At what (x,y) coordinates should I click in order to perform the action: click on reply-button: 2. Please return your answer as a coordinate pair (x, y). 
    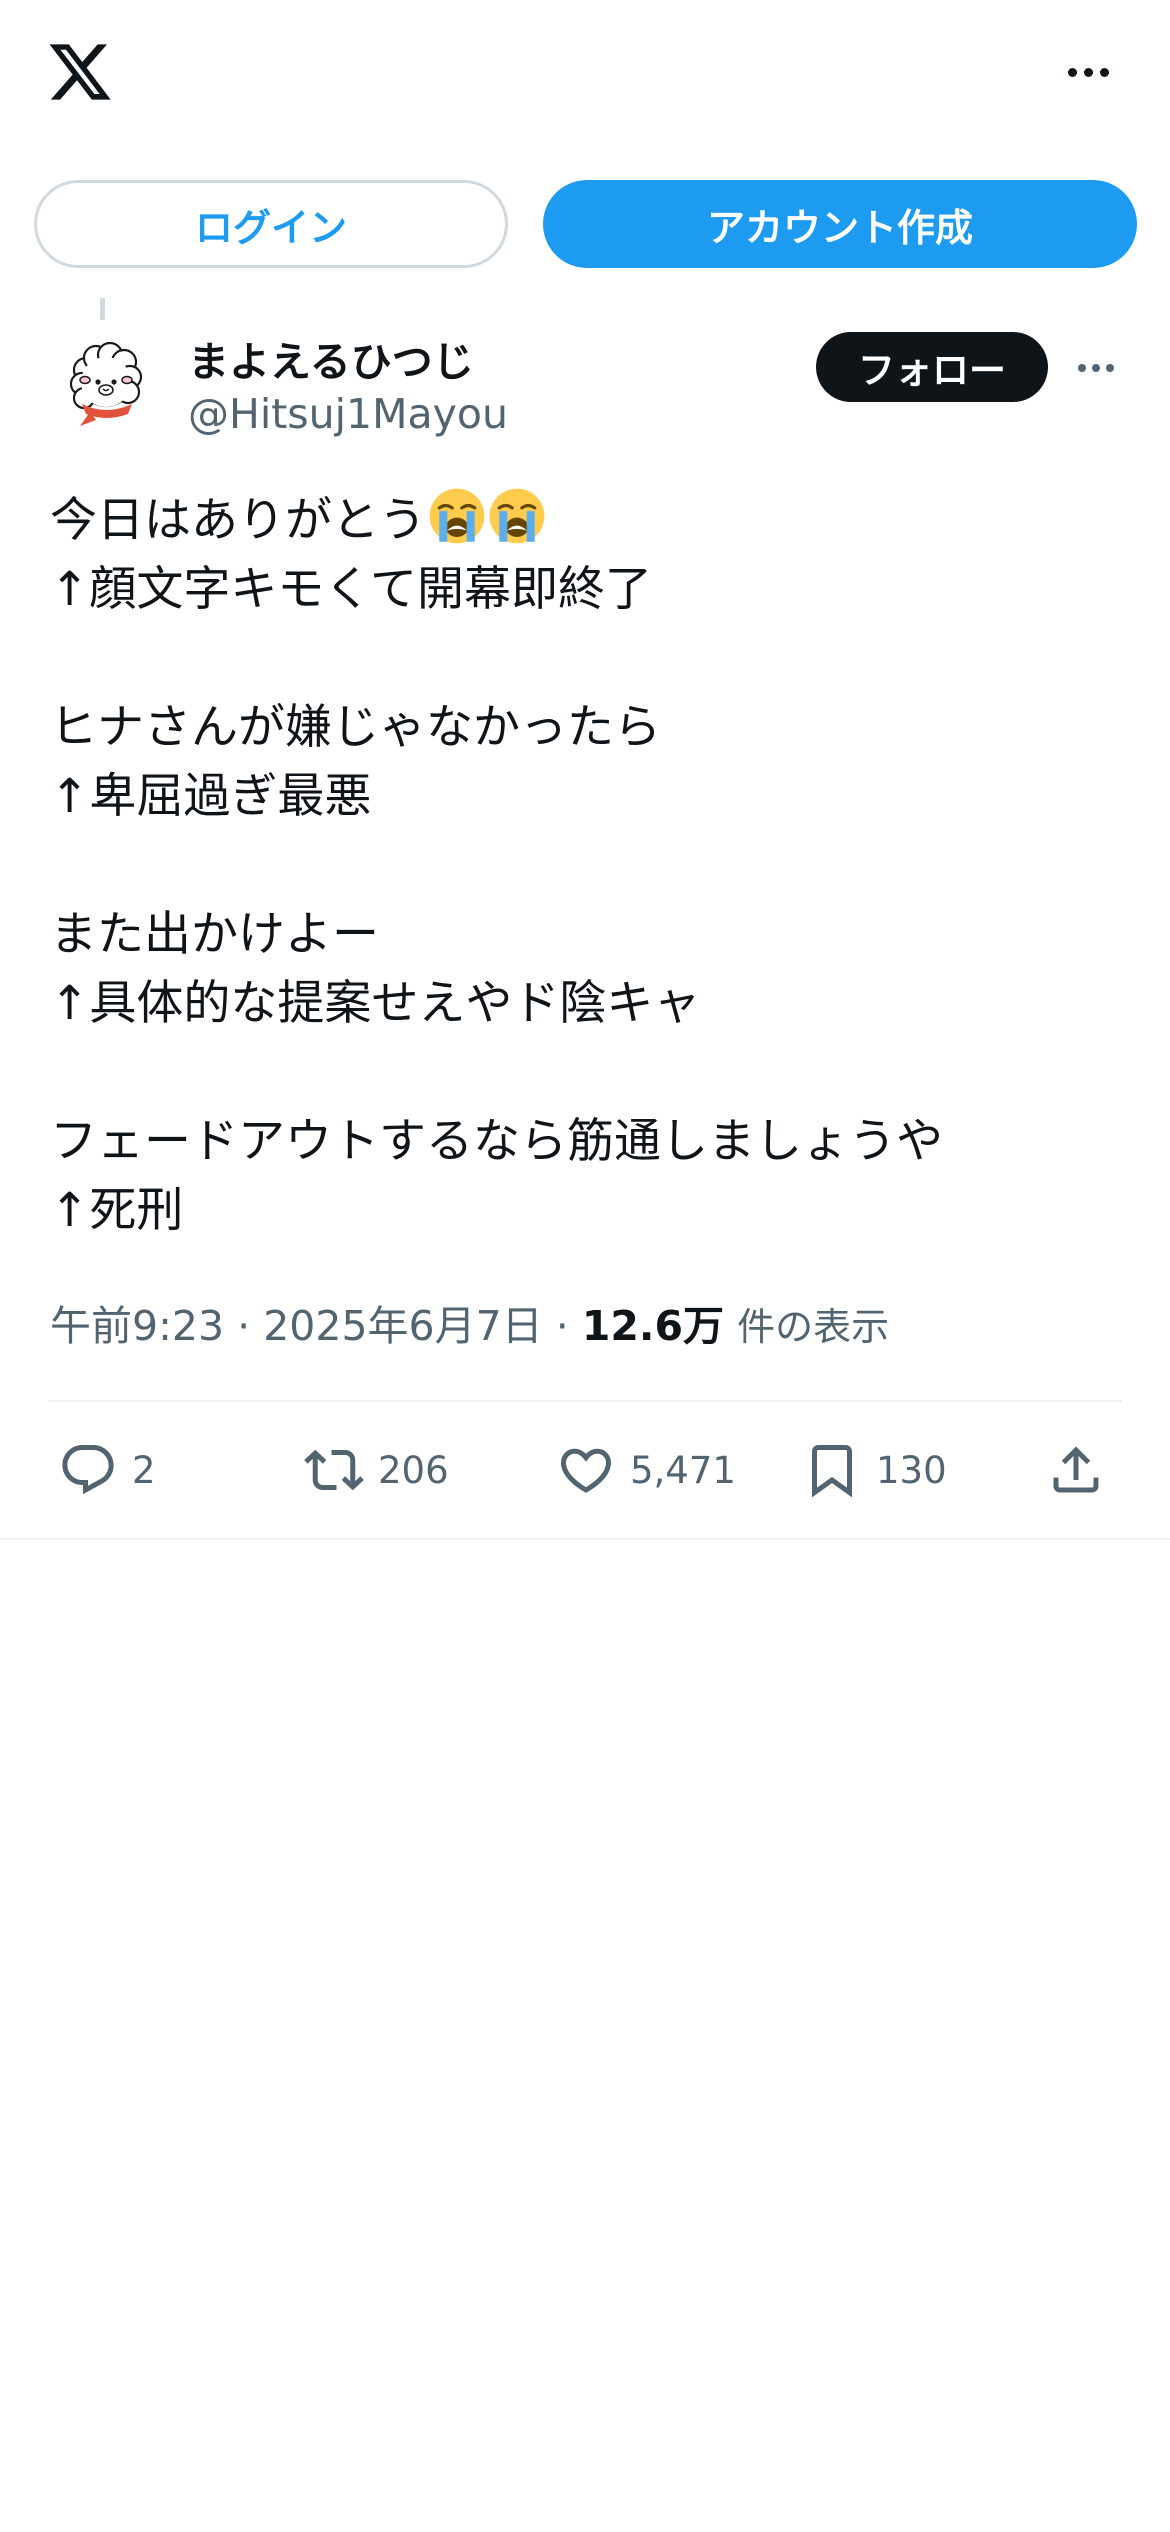
    Looking at the image, I should click on (107, 1470).